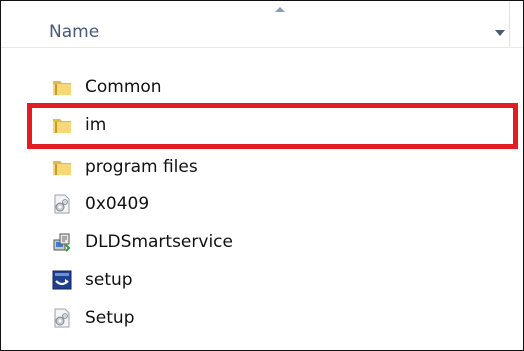 This screenshot has width=524, height=351. I want to click on list-item-im: im, so click(277, 125).